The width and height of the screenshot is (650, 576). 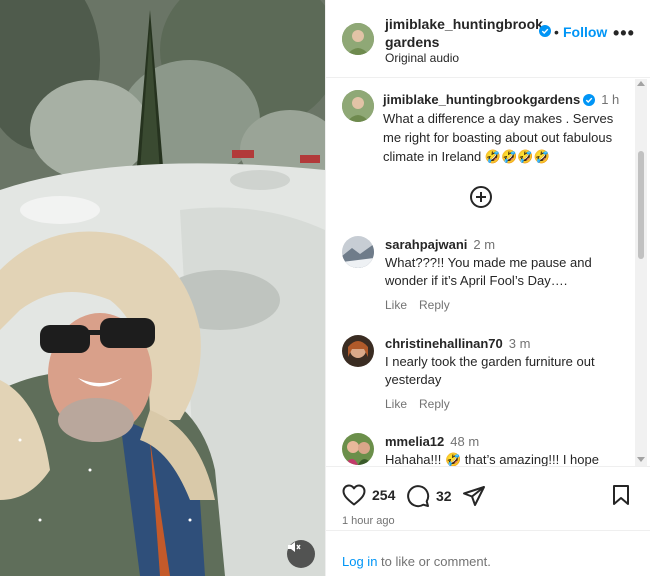 I want to click on comments-scrollbar, so click(x=641, y=272).